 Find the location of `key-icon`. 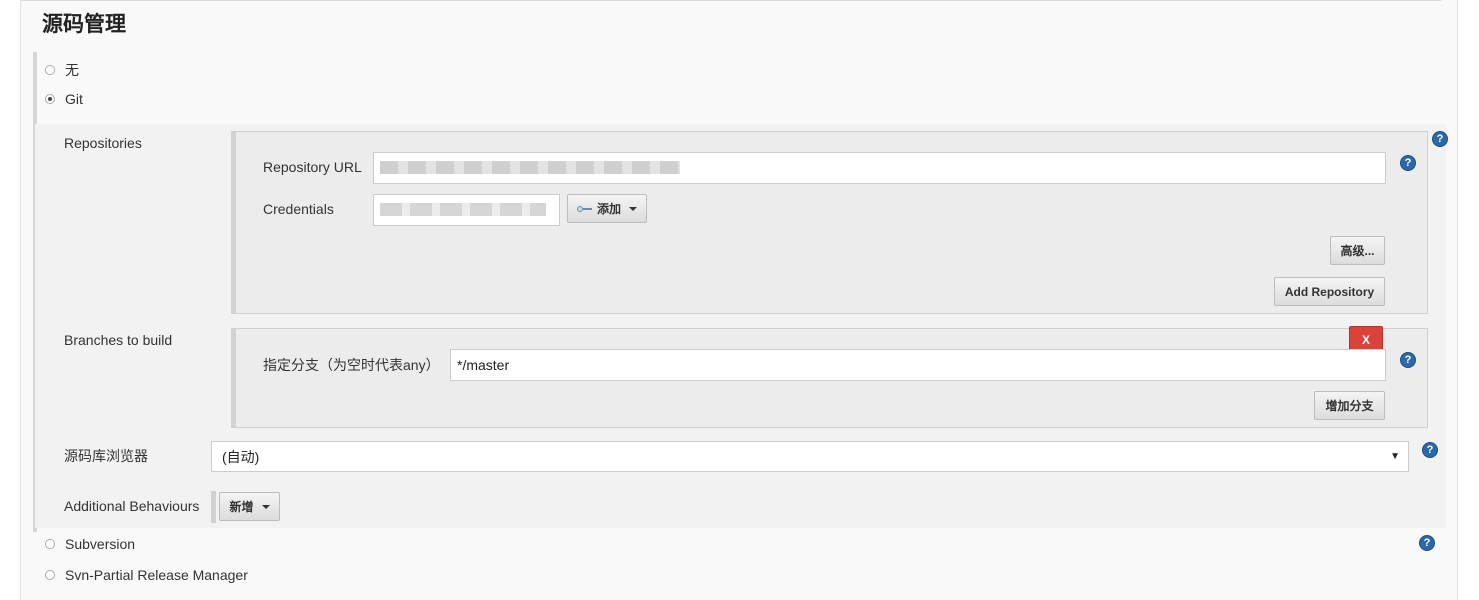

key-icon is located at coordinates (584, 209).